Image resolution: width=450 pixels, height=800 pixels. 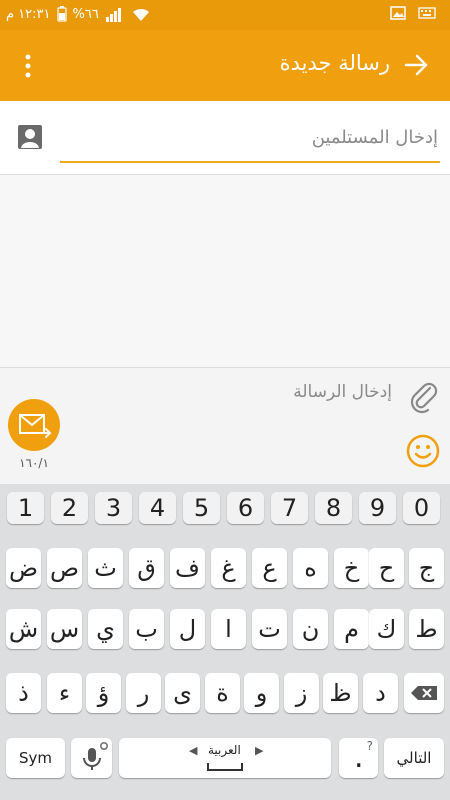 I want to click on message-input: إدخال الرسالة, so click(x=342, y=392).